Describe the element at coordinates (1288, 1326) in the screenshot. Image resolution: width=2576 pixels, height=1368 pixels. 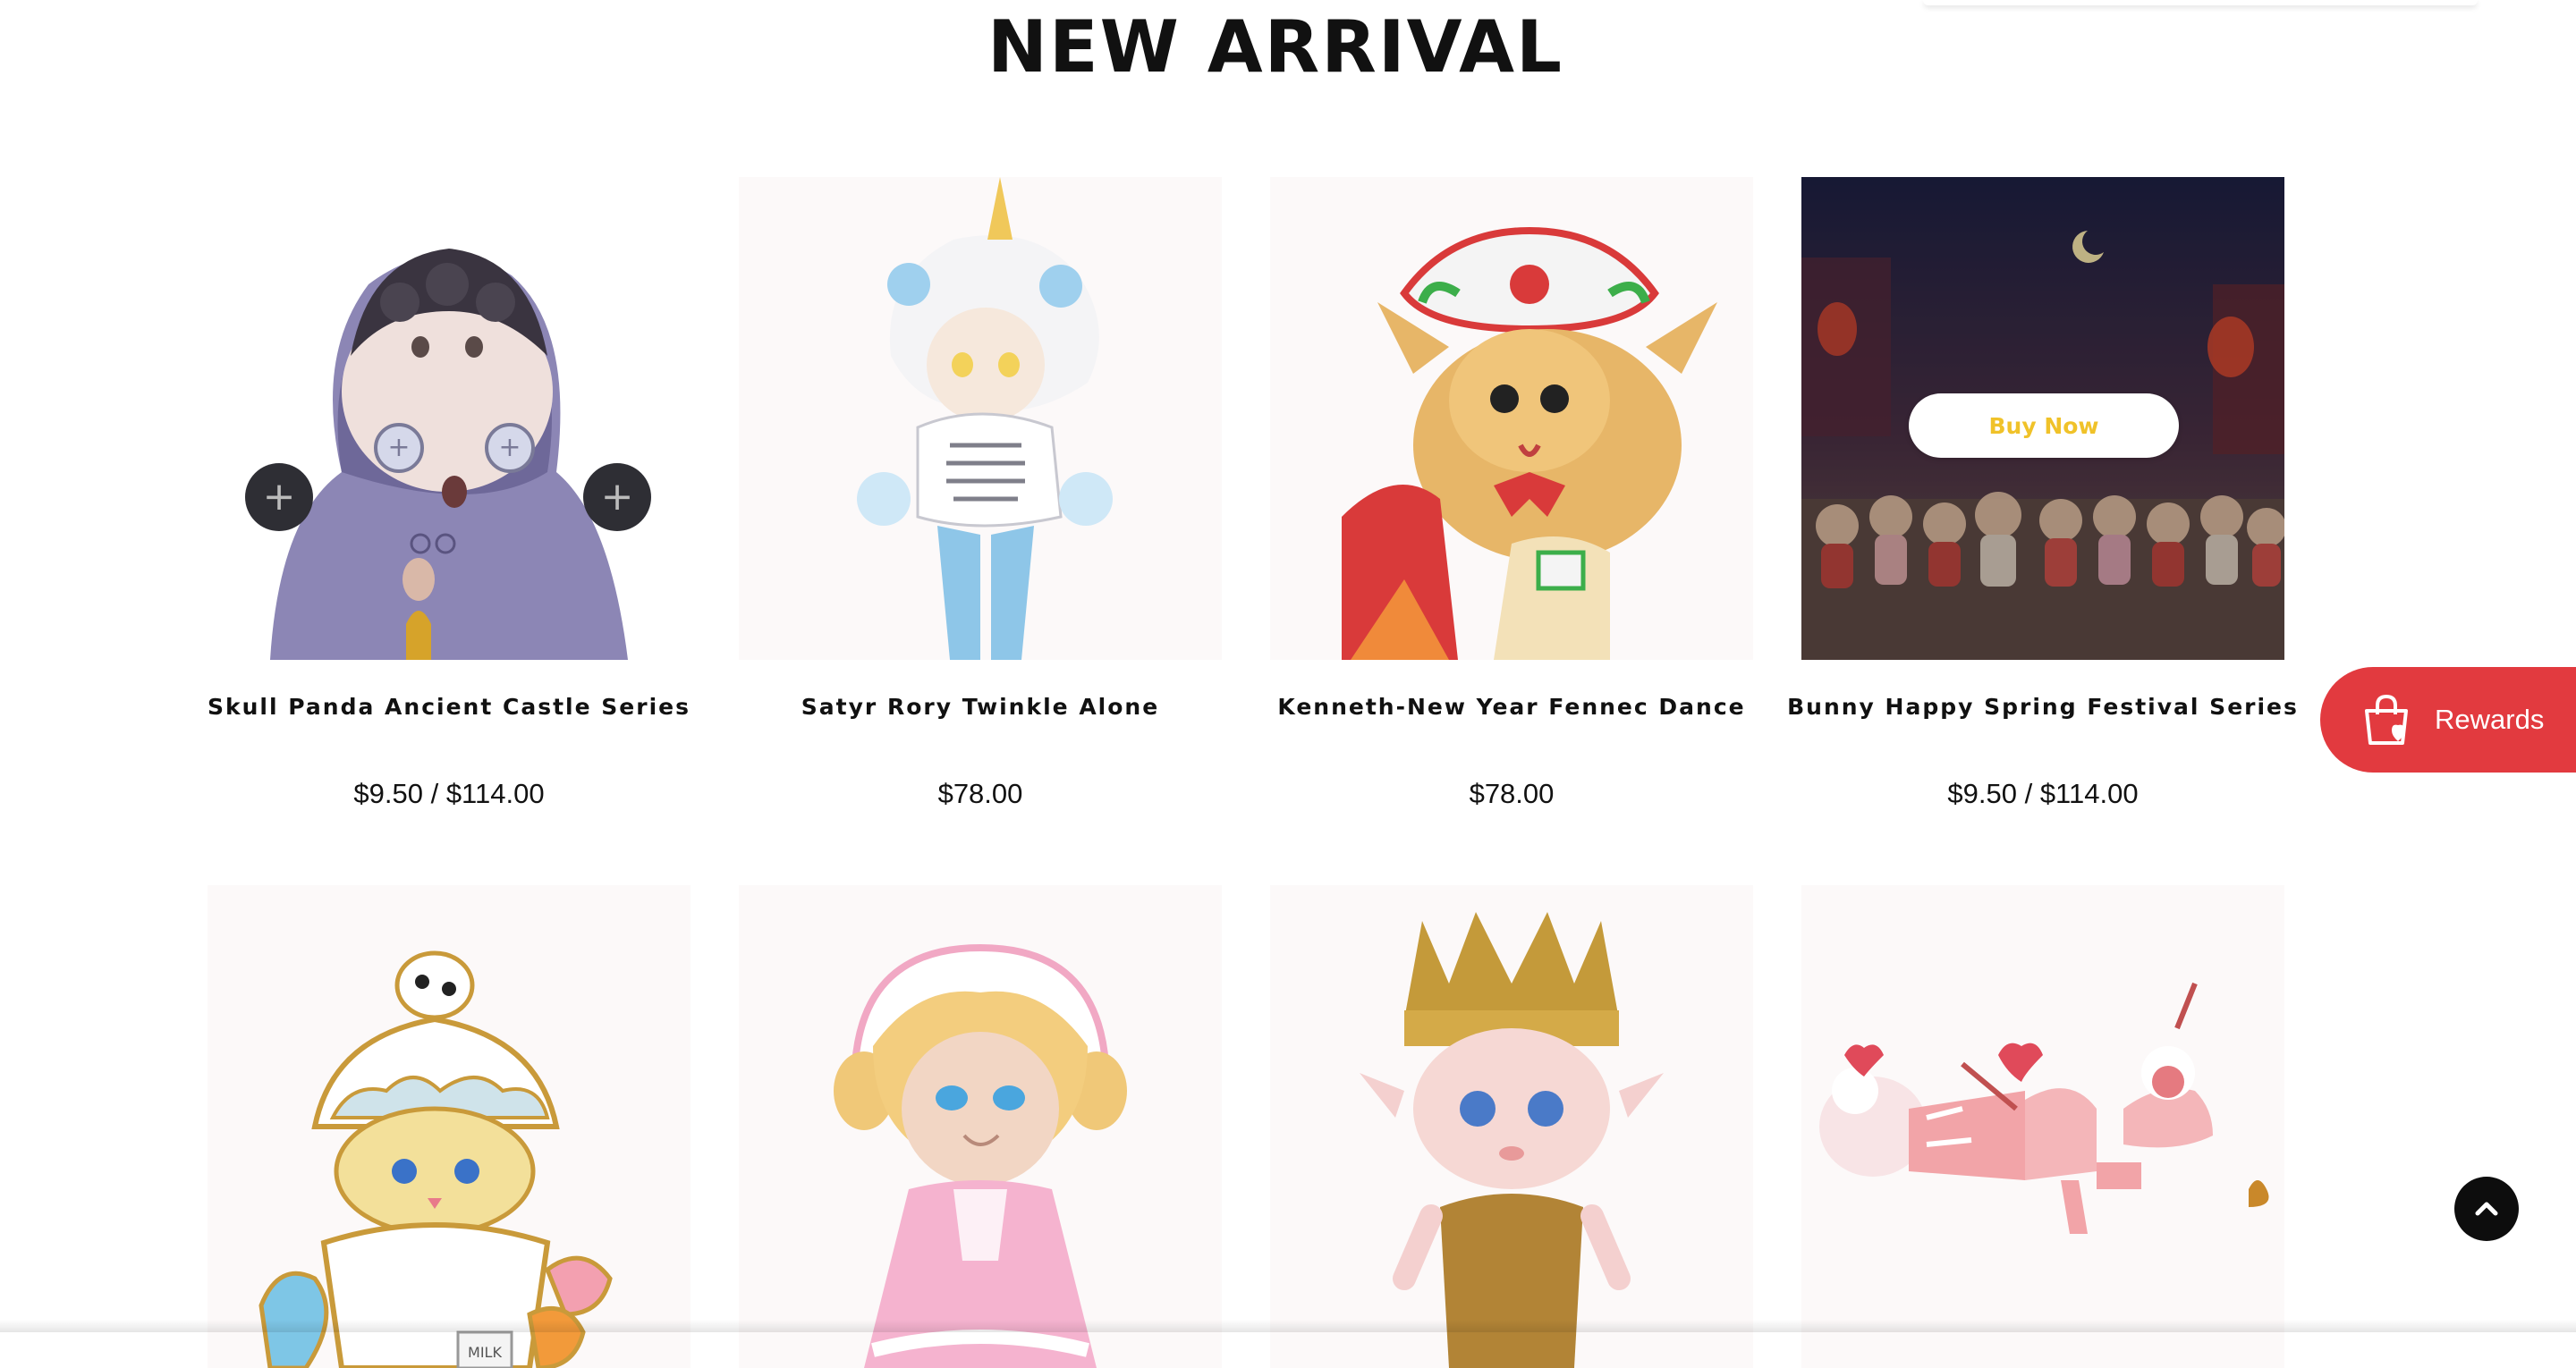
I see `page-bottom-edge` at that location.